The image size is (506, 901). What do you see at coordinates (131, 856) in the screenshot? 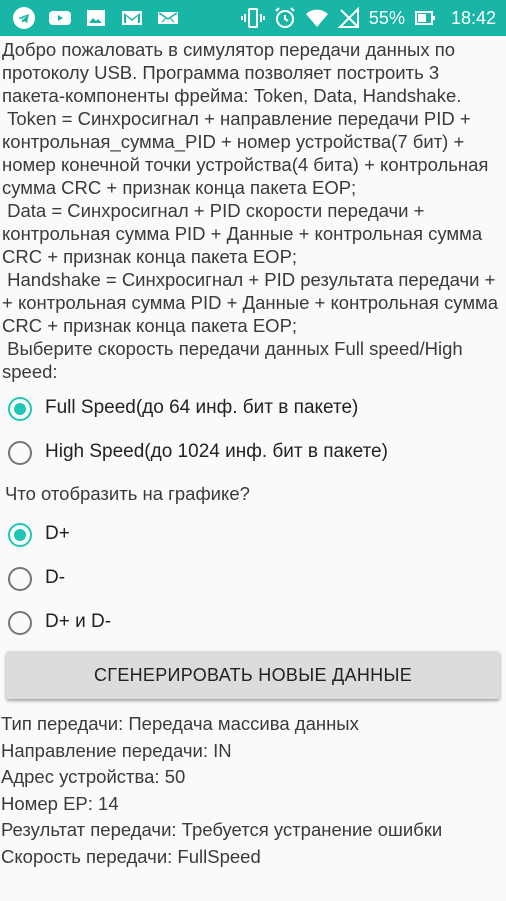
I see `result-speed: Скорость передачи: FullSpeed` at bounding box center [131, 856].